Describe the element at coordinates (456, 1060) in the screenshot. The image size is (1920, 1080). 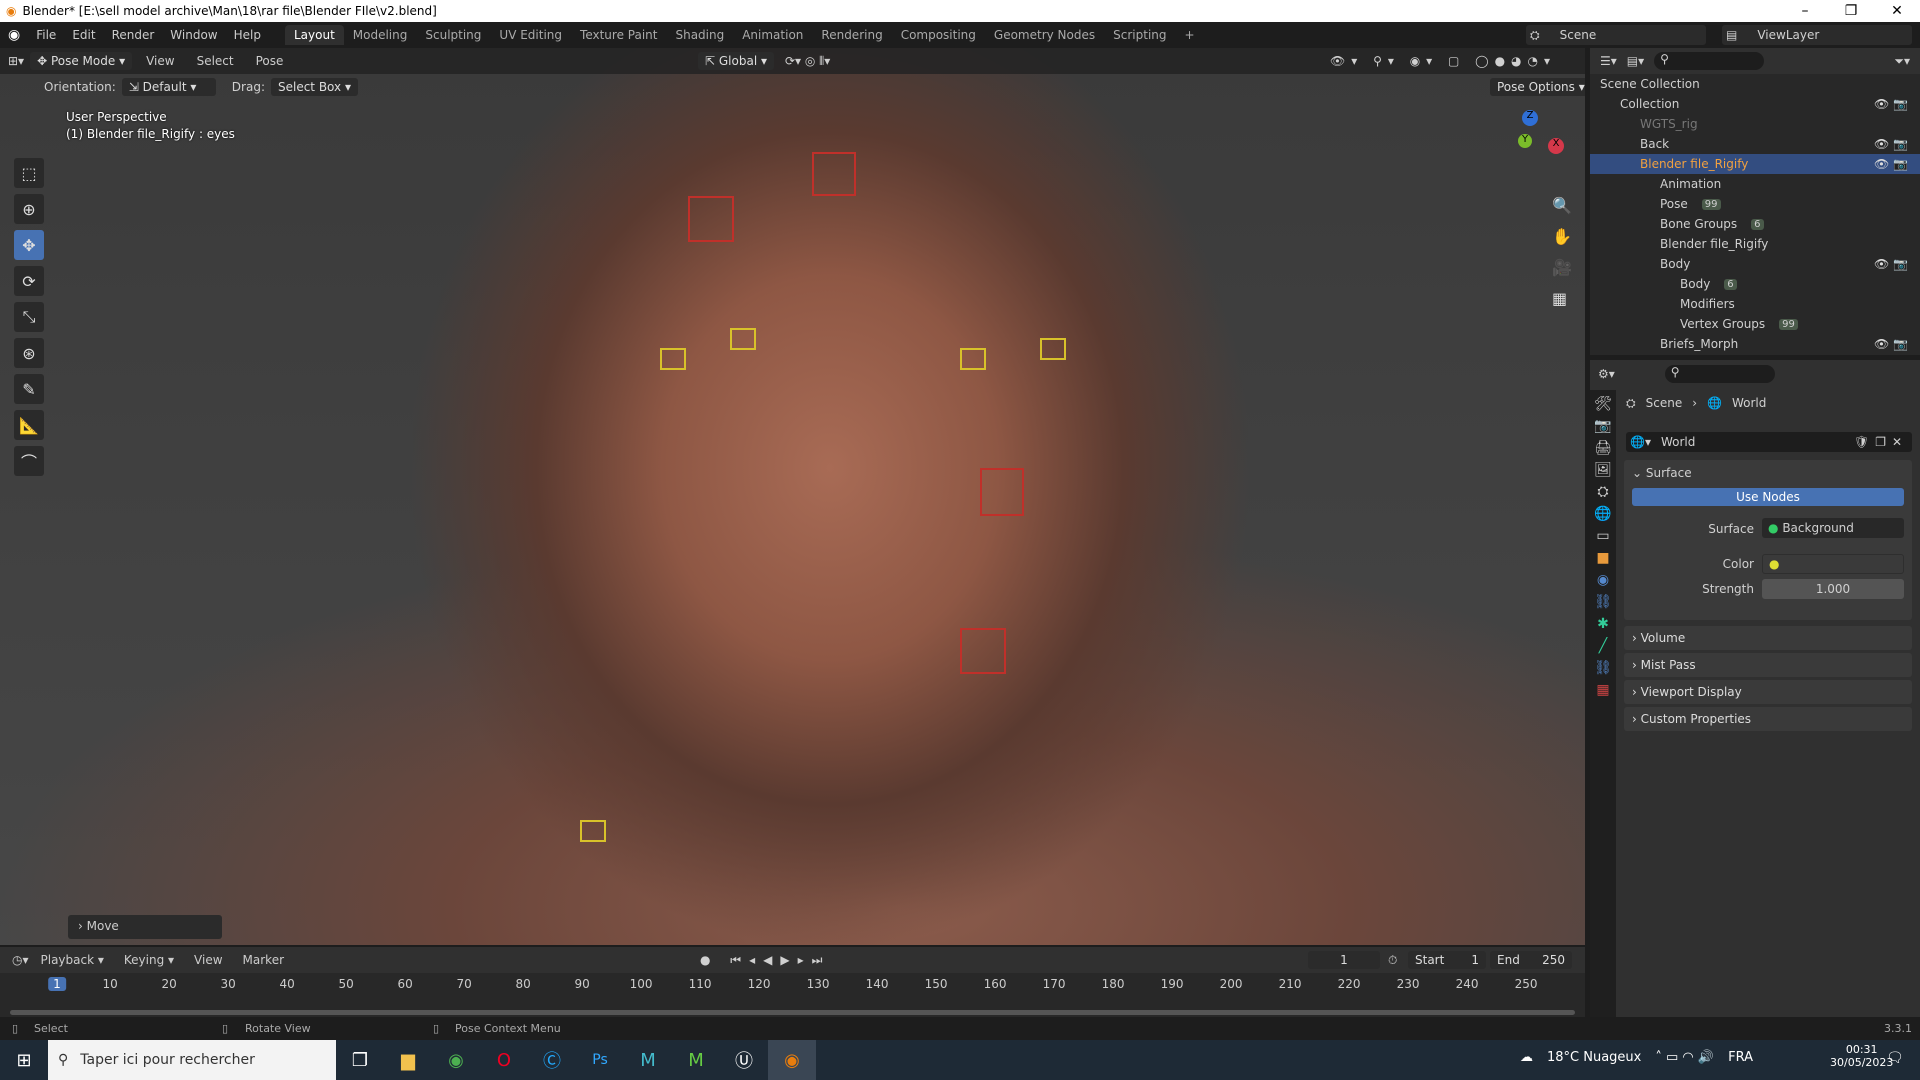
I see `chrome-icon: ◉` at that location.